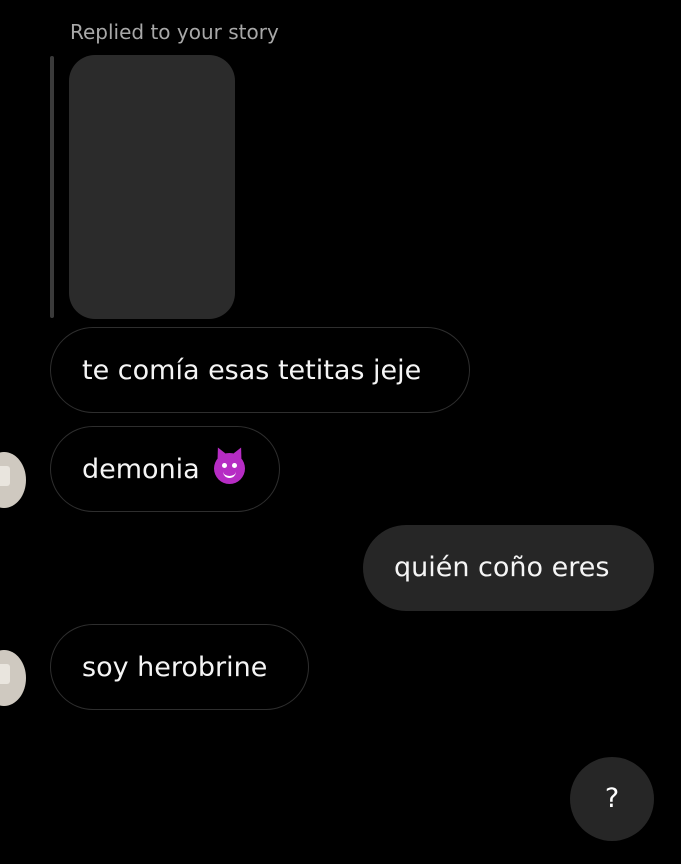  I want to click on message-bubble: soy herobrine, so click(179, 667).